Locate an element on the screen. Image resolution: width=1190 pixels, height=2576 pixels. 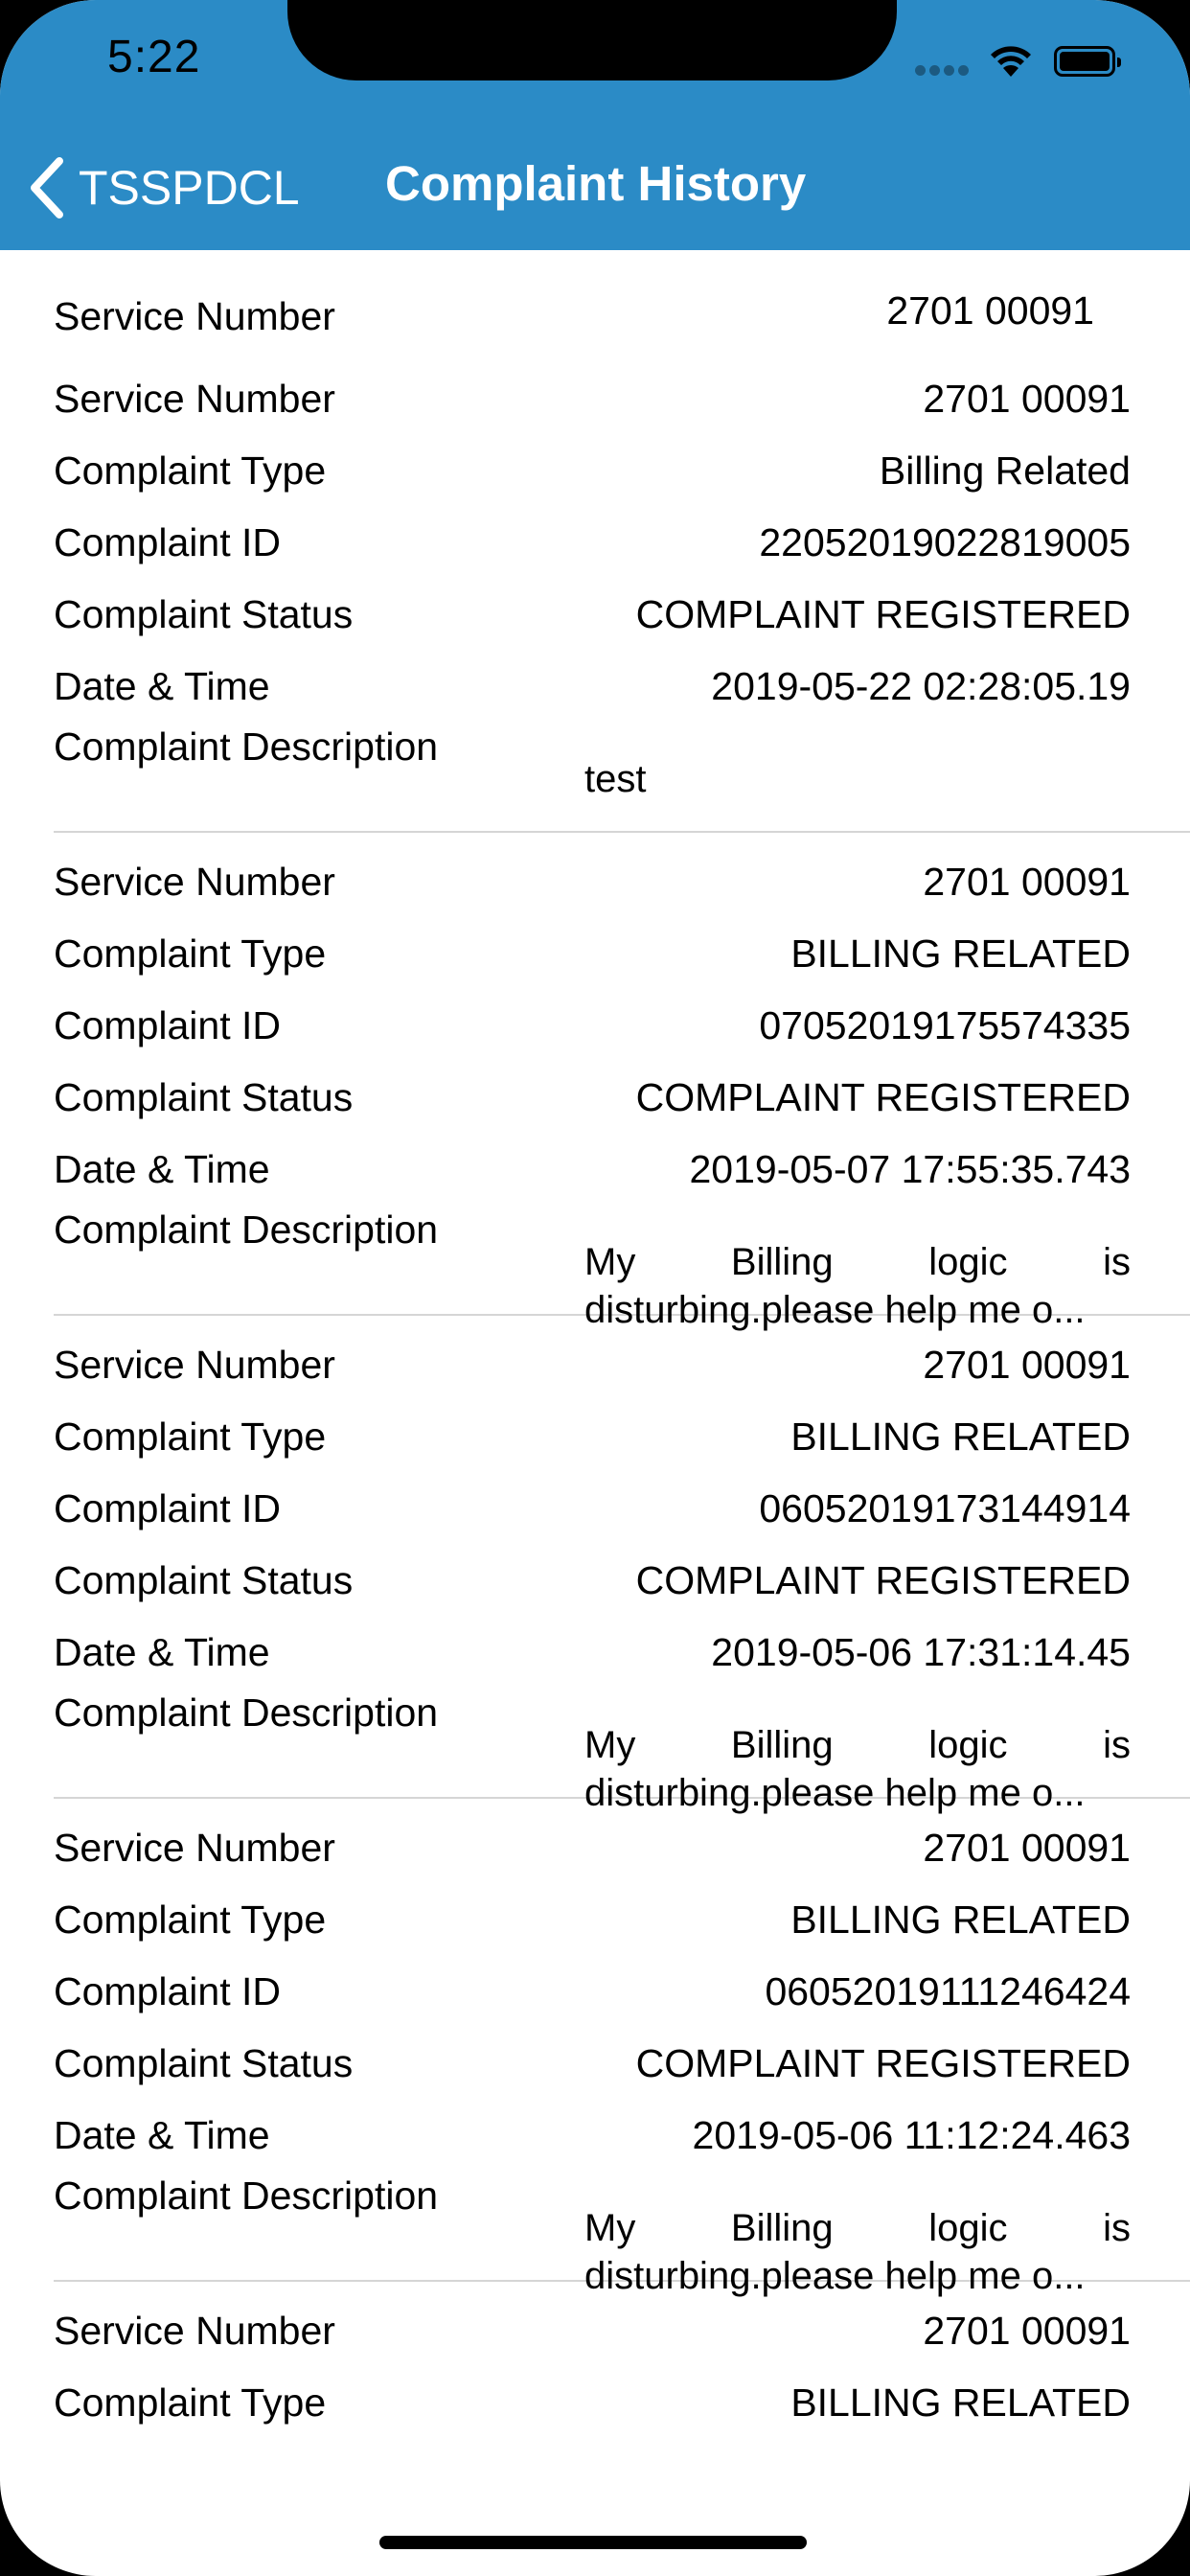
field-value: 2019-05-06 17:31:14.45 is located at coordinates (921, 1652).